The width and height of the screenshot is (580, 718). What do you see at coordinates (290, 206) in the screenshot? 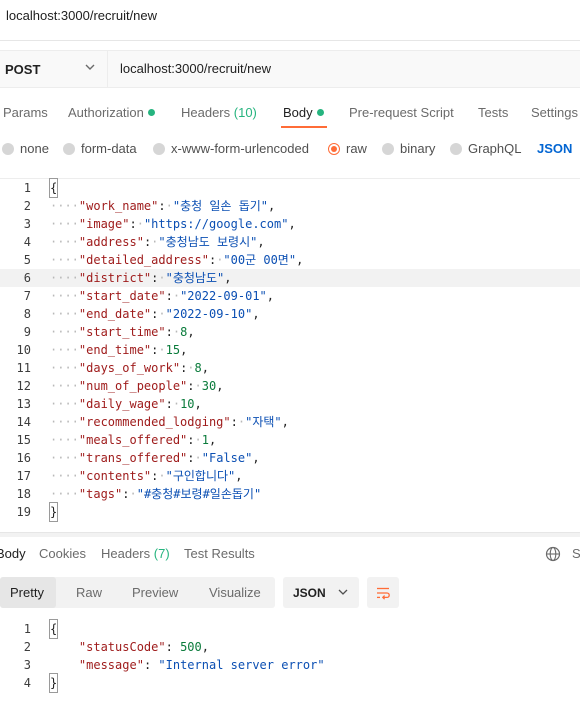
I see `code-line: 2 ····"work_name":·"충청 일손 돕기",` at bounding box center [290, 206].